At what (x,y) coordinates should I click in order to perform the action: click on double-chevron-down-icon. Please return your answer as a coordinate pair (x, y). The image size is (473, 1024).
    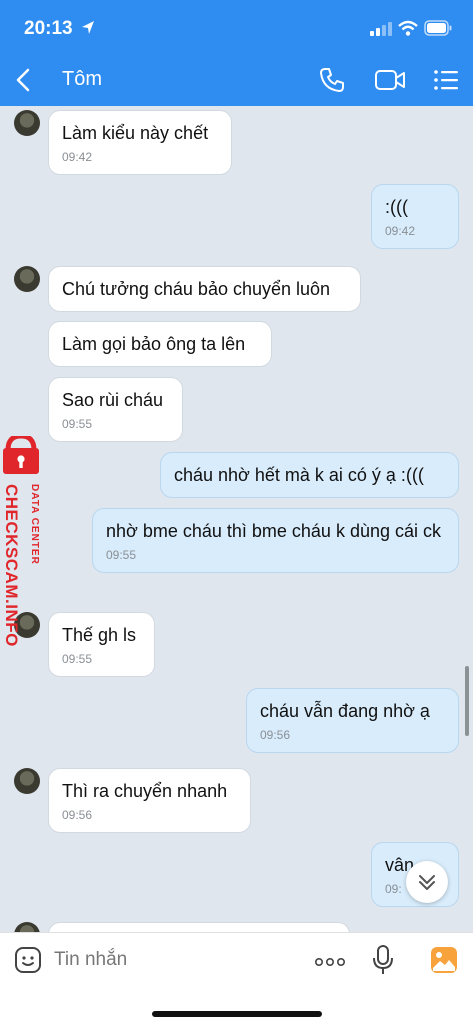
    Looking at the image, I should click on (427, 882).